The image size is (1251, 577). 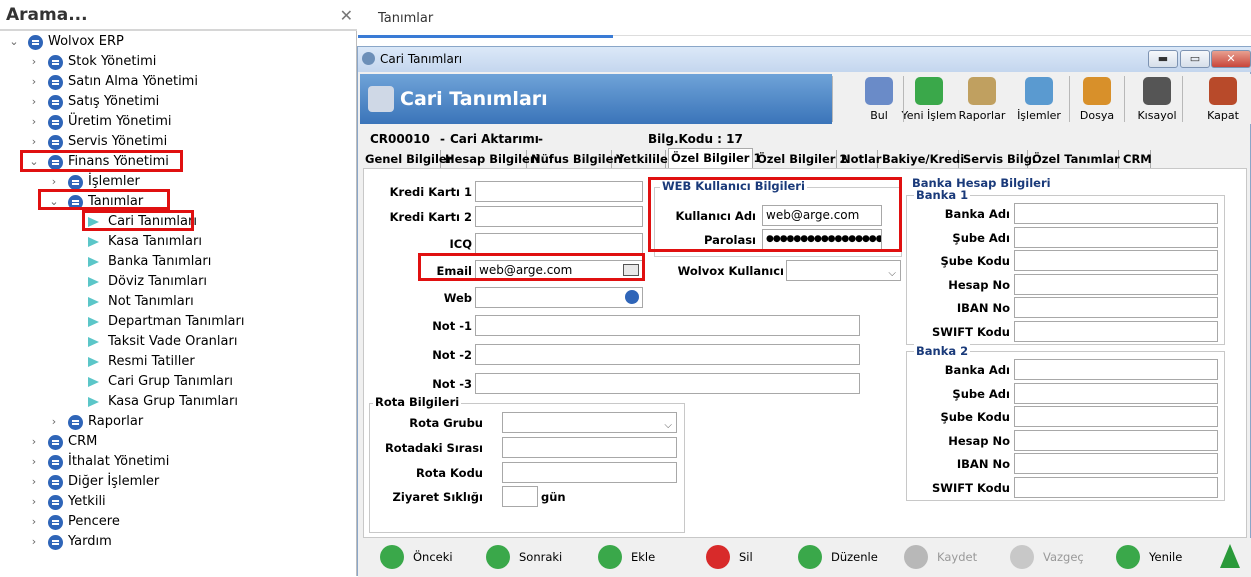 I want to click on kredi2-input, so click(x=559, y=216).